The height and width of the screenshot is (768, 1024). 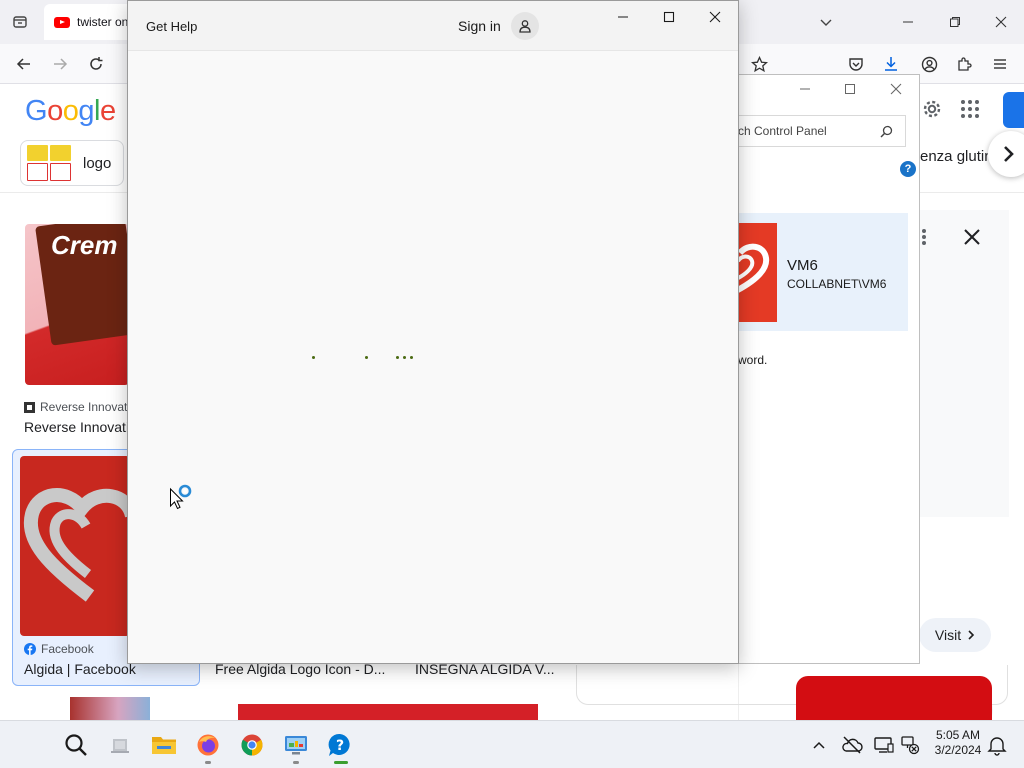 I want to click on active-indicator, so click(x=341, y=762).